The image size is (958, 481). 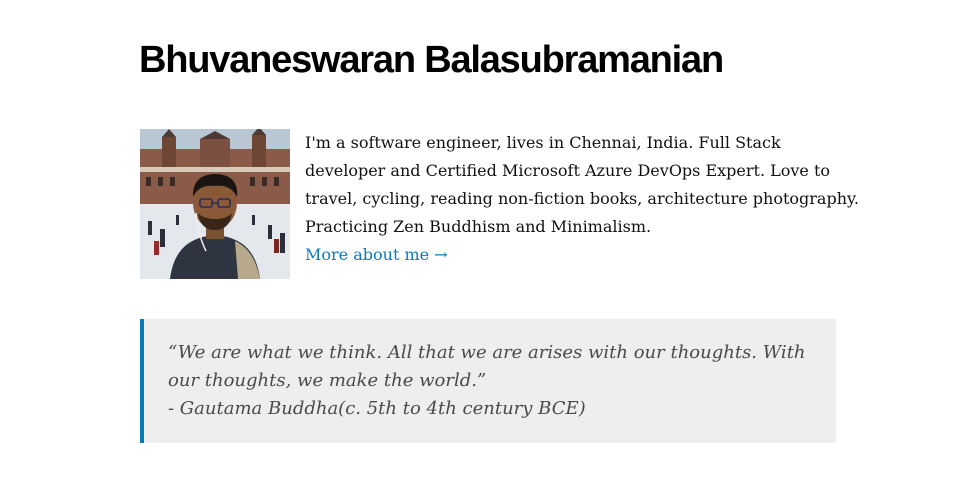 I want to click on avatar, so click(x=215, y=204).